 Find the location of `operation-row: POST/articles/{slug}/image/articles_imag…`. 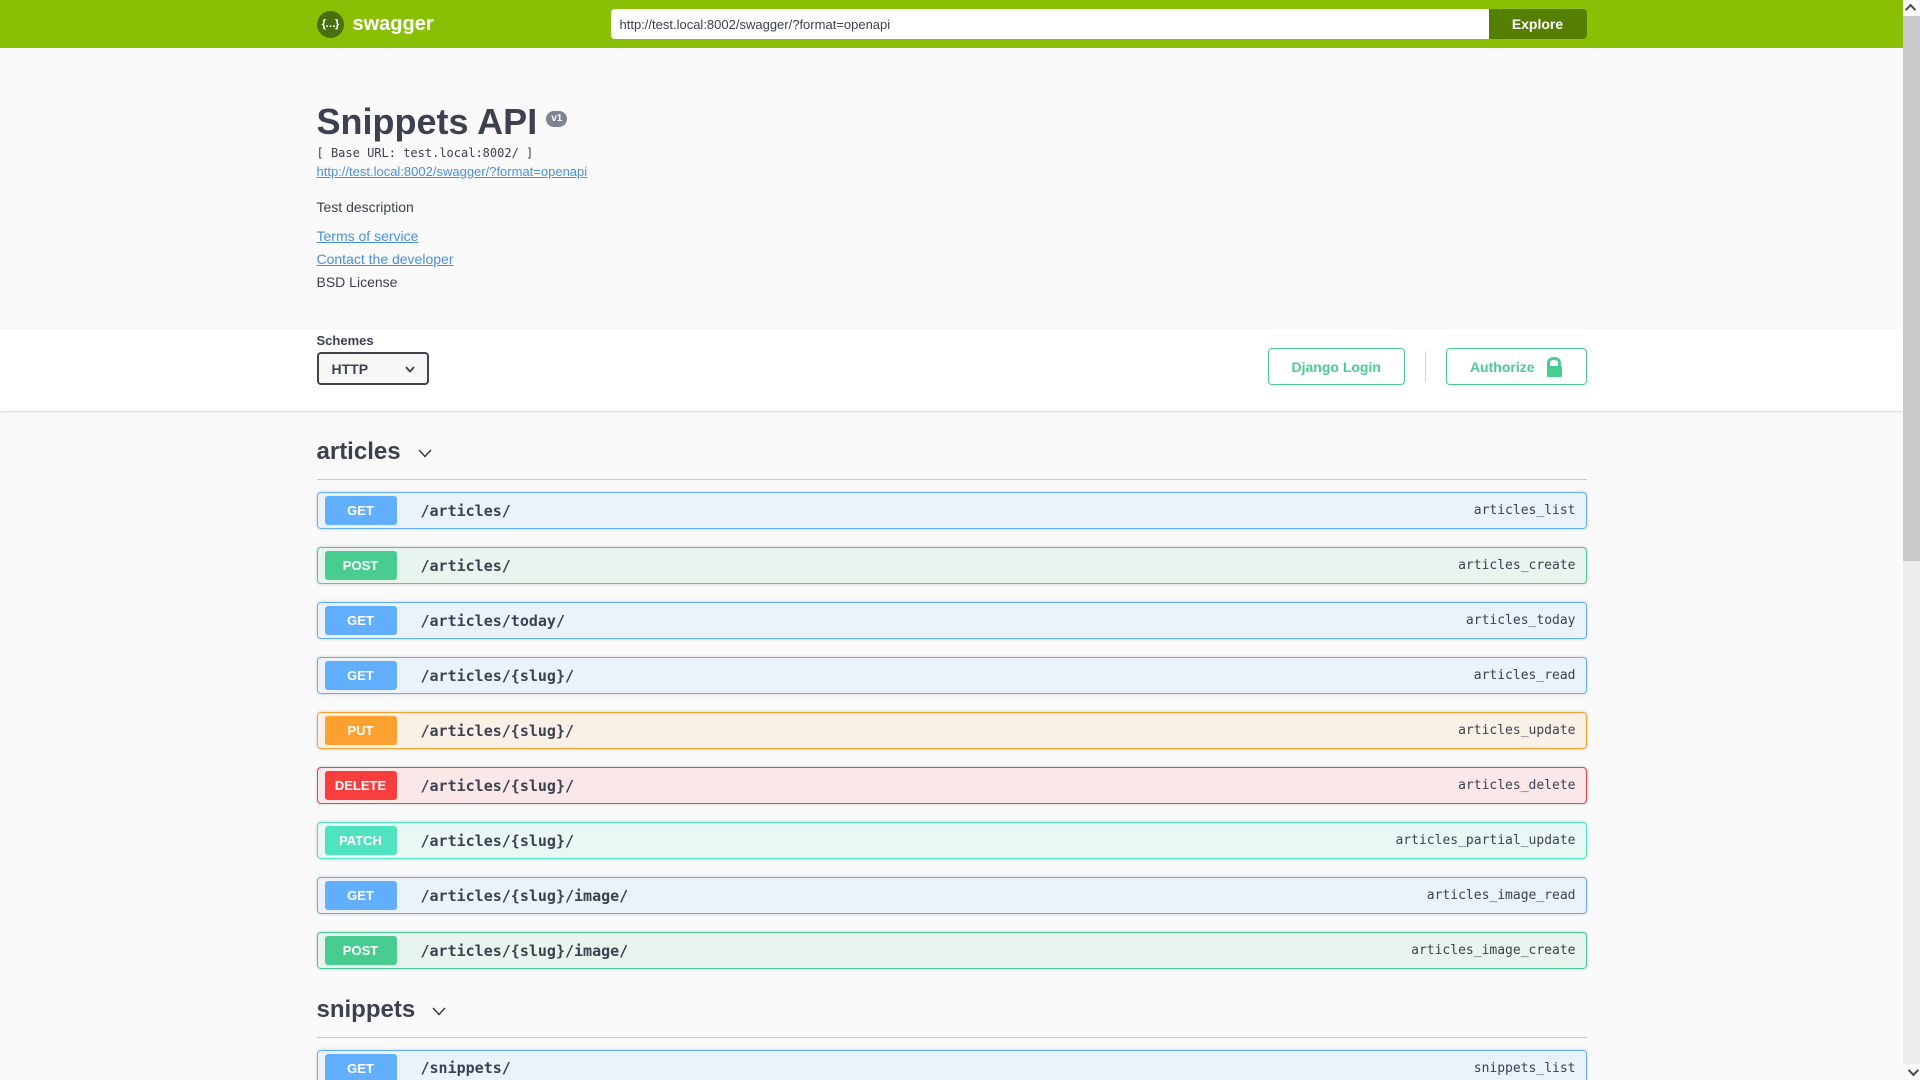

operation-row: POST/articles/{slug}/image/articles_imag… is located at coordinates (951, 951).